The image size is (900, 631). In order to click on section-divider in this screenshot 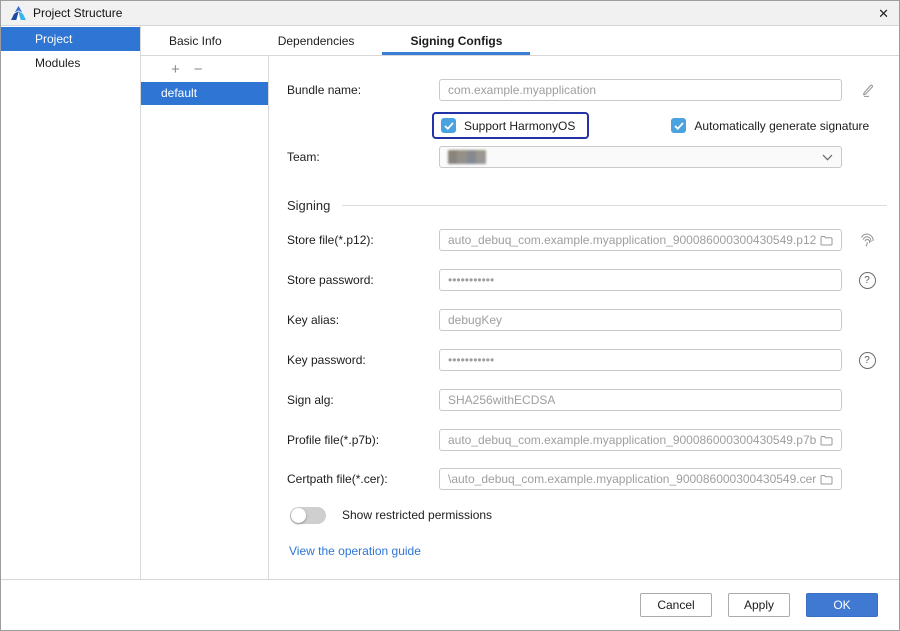, I will do `click(614, 205)`.